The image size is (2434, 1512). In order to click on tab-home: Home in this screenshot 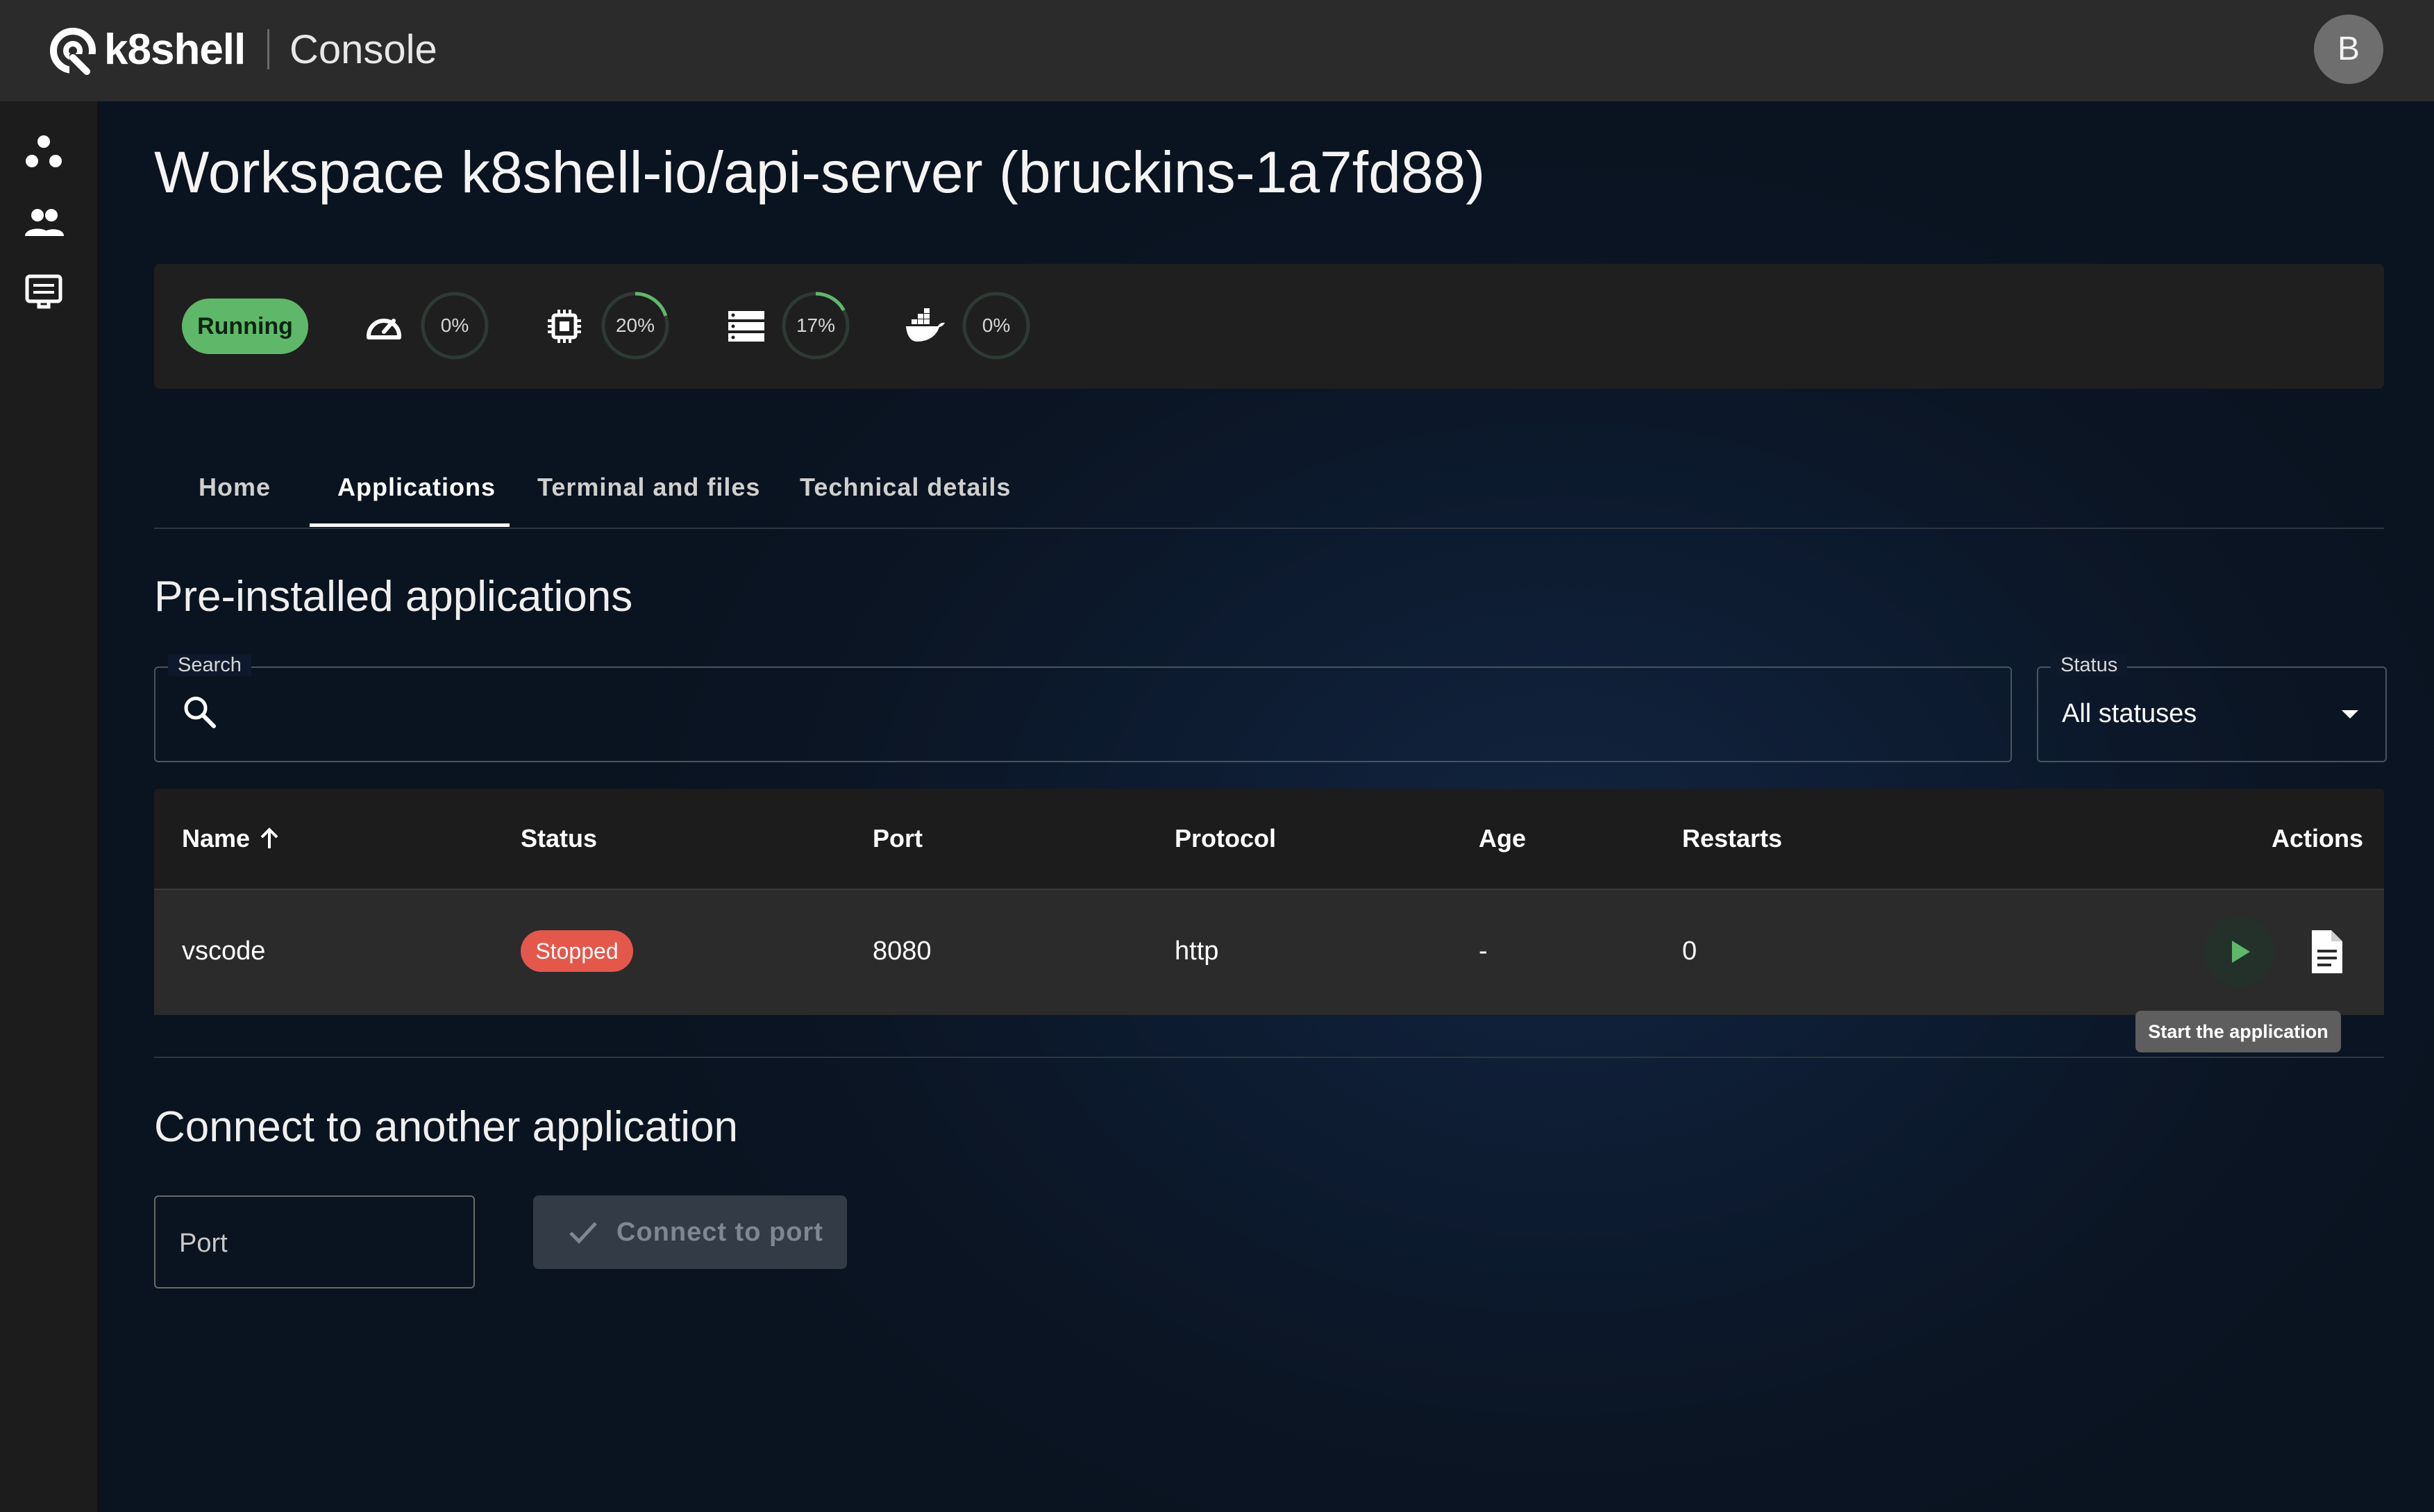, I will do `click(235, 488)`.